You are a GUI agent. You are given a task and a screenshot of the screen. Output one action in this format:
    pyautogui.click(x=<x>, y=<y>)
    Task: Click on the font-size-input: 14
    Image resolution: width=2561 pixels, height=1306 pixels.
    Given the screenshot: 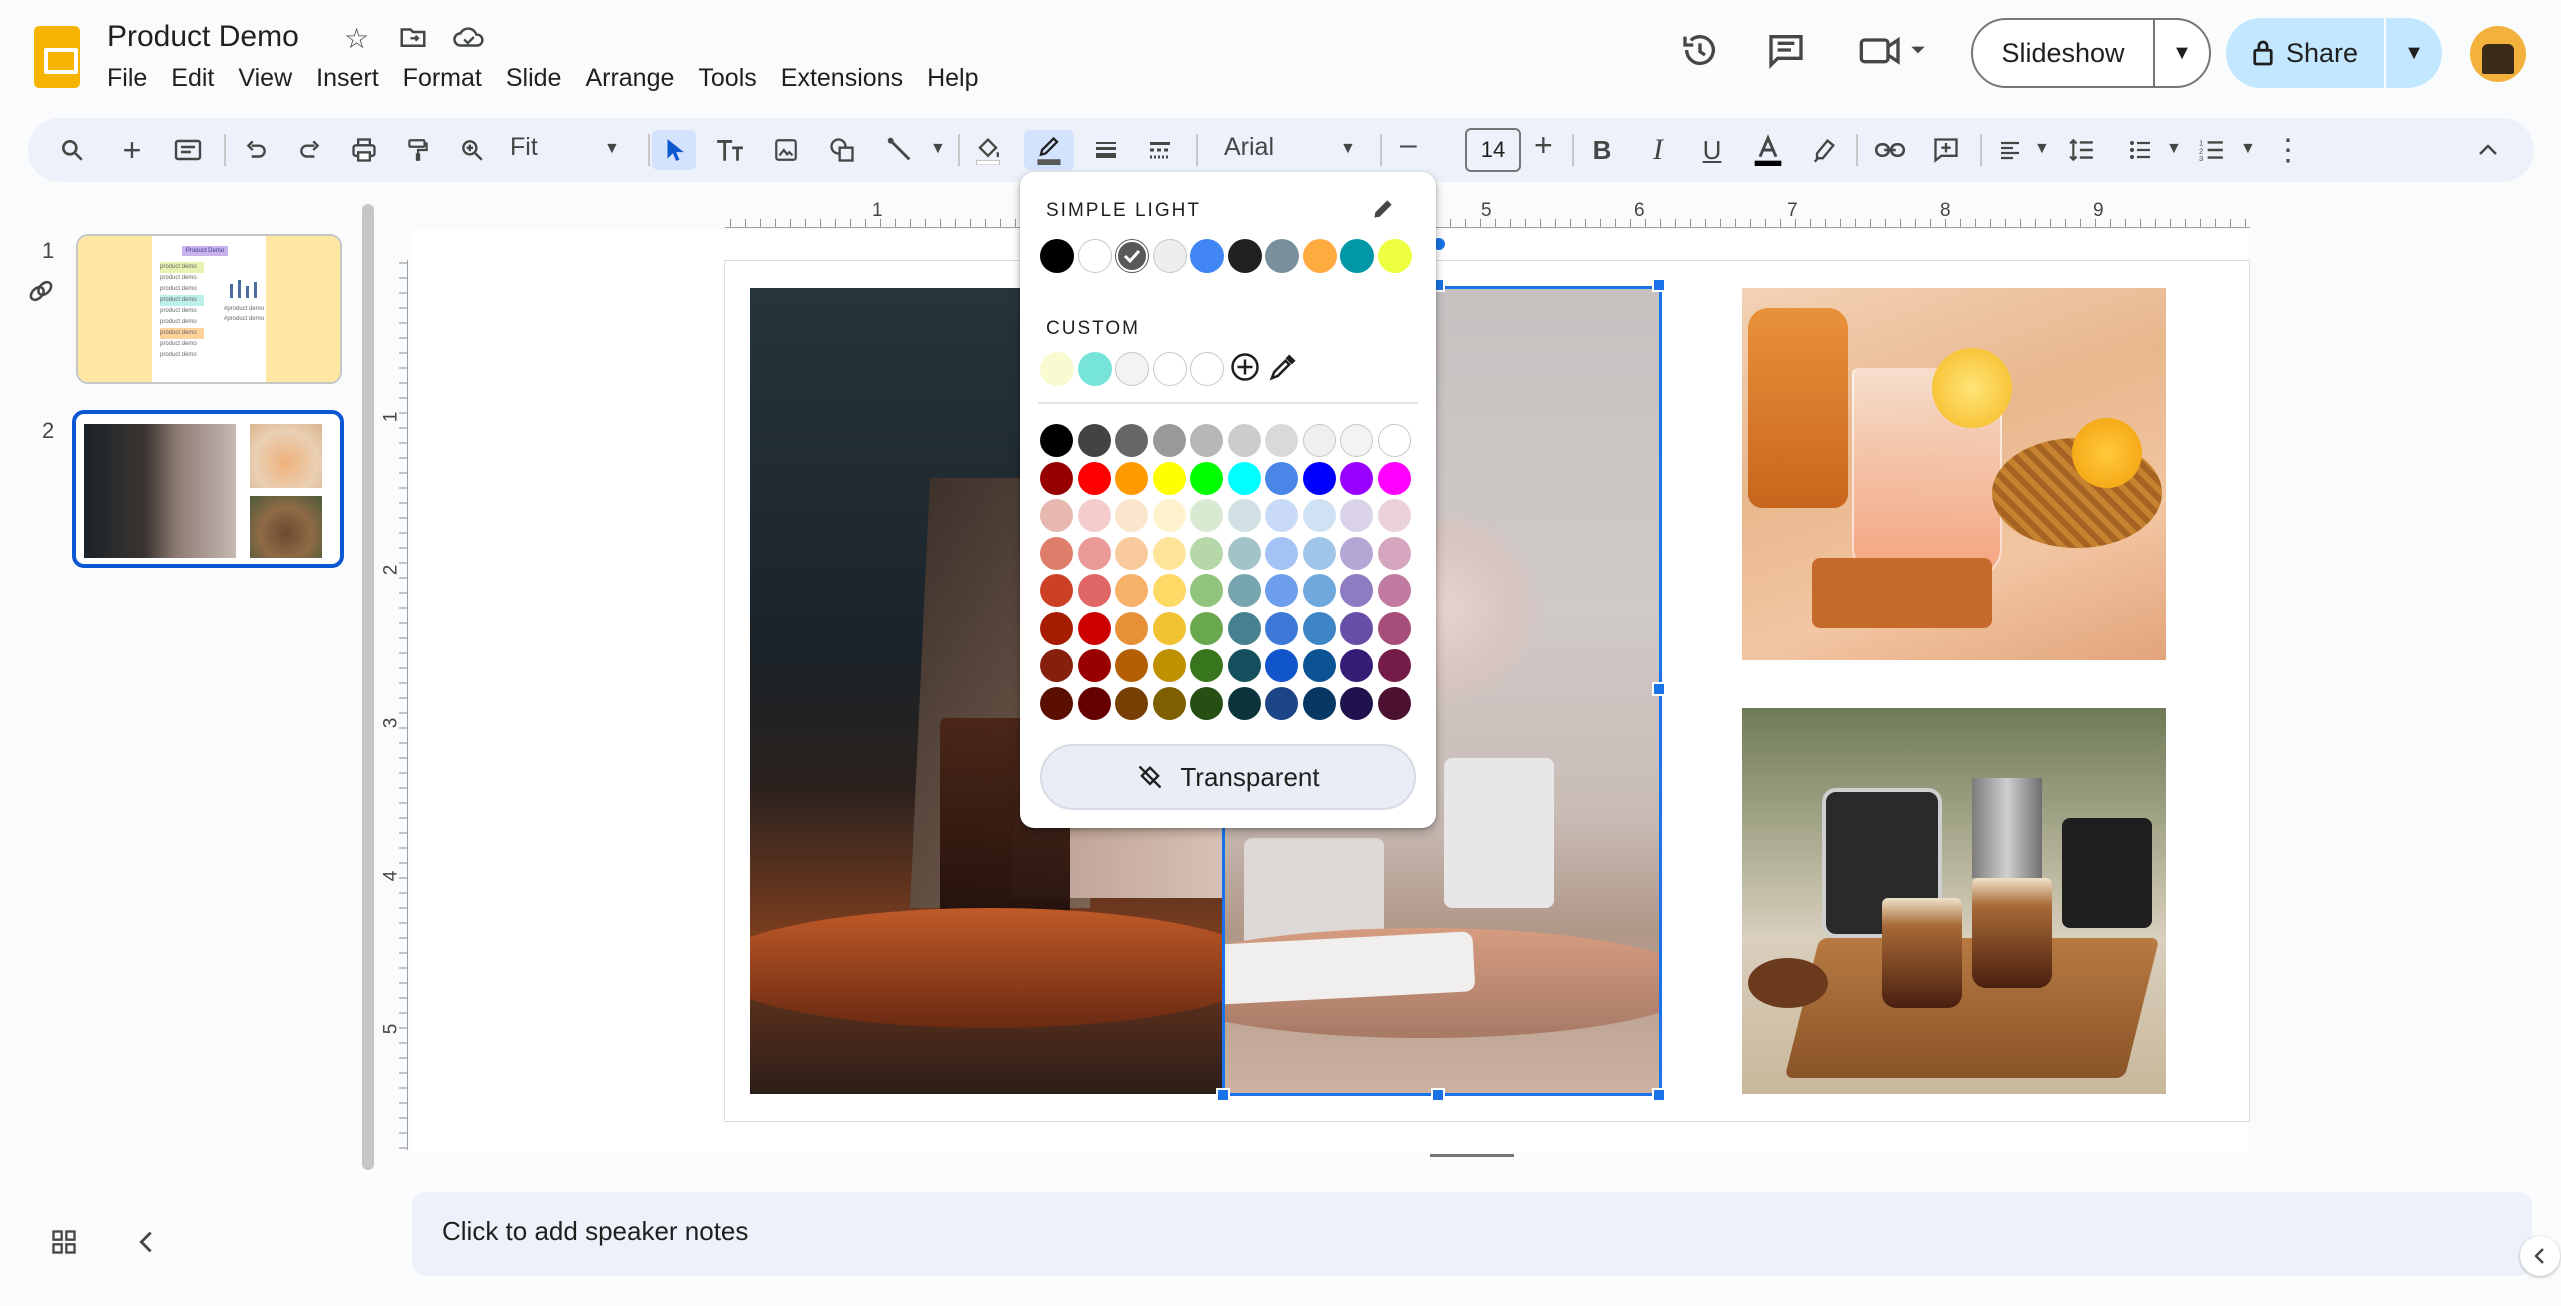 What is the action you would take?
    pyautogui.click(x=1493, y=150)
    